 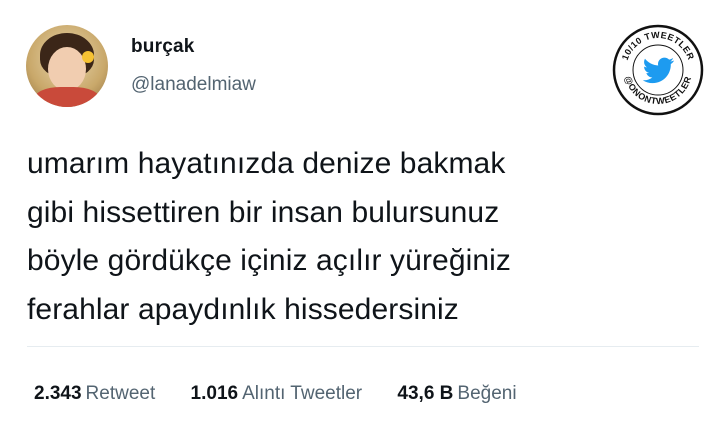 I want to click on retweet-count: 2.343, so click(x=58, y=393).